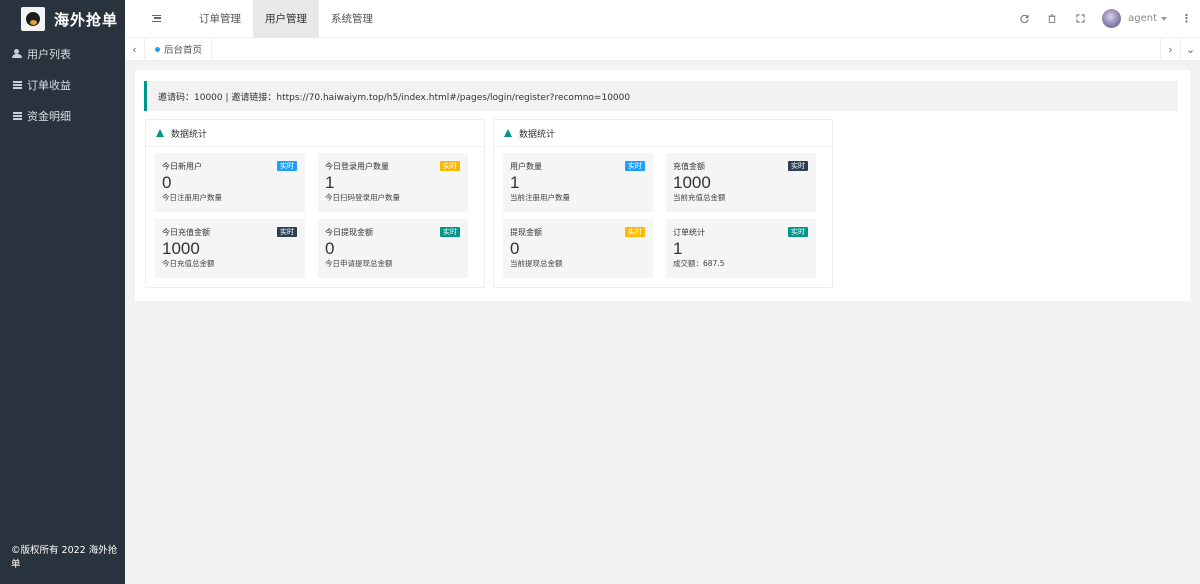 The image size is (1200, 584). Describe the element at coordinates (352, 19) in the screenshot. I see `tab-system-management: 系统管理` at that location.